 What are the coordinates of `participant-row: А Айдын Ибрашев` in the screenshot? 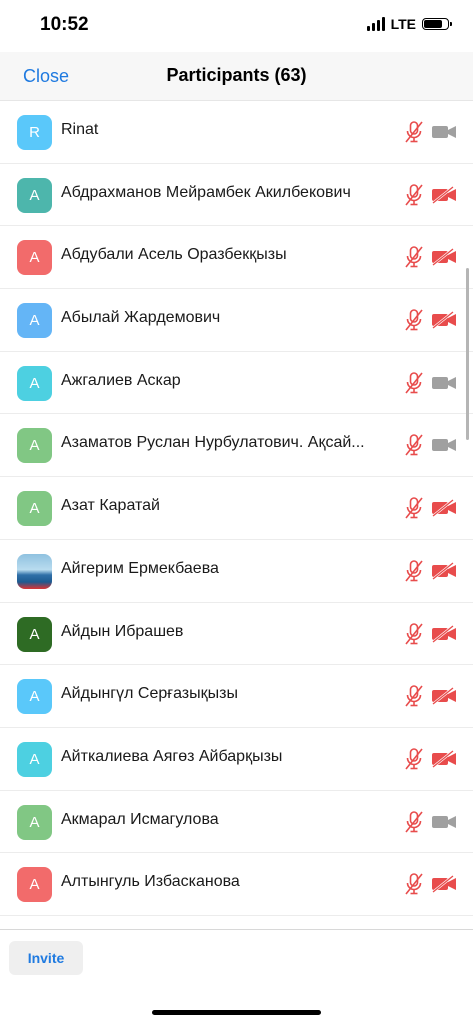 It's located at (236, 634).